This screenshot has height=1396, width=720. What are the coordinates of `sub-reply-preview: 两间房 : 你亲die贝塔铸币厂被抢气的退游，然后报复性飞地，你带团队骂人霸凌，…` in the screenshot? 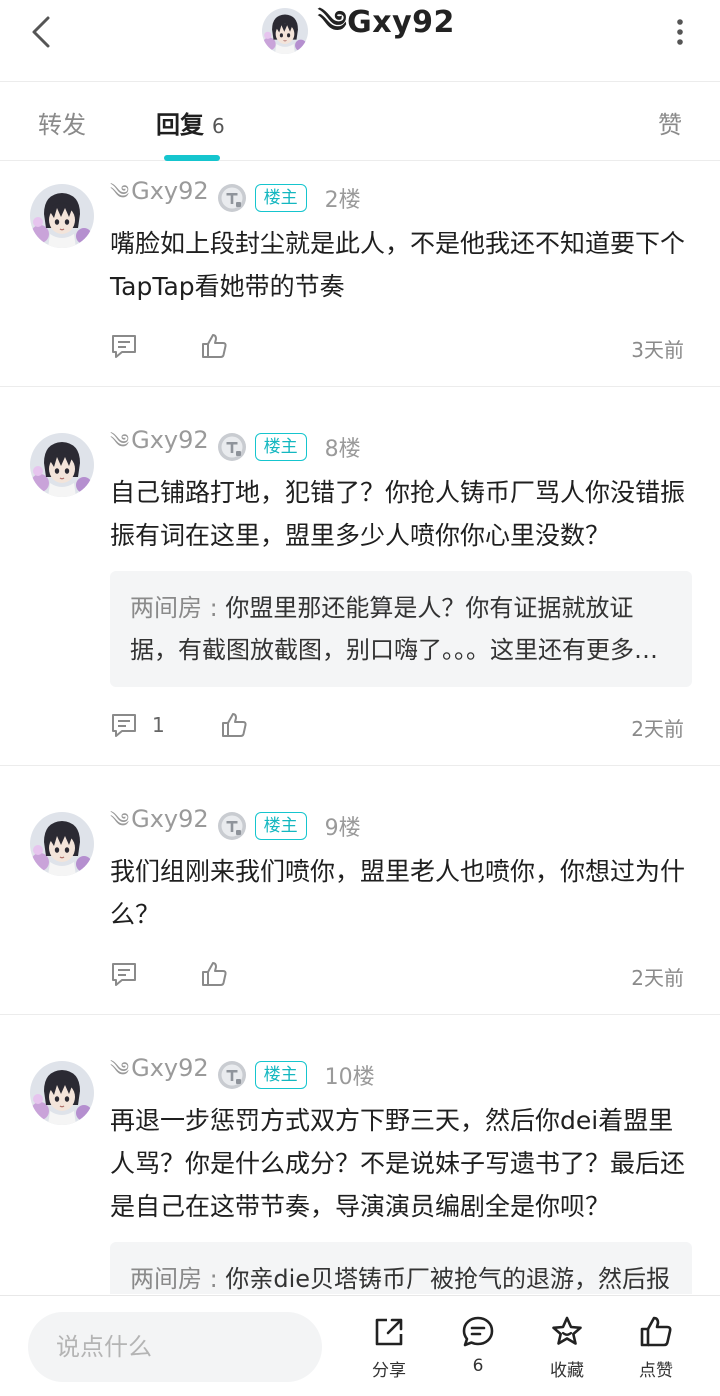 It's located at (401, 1268).